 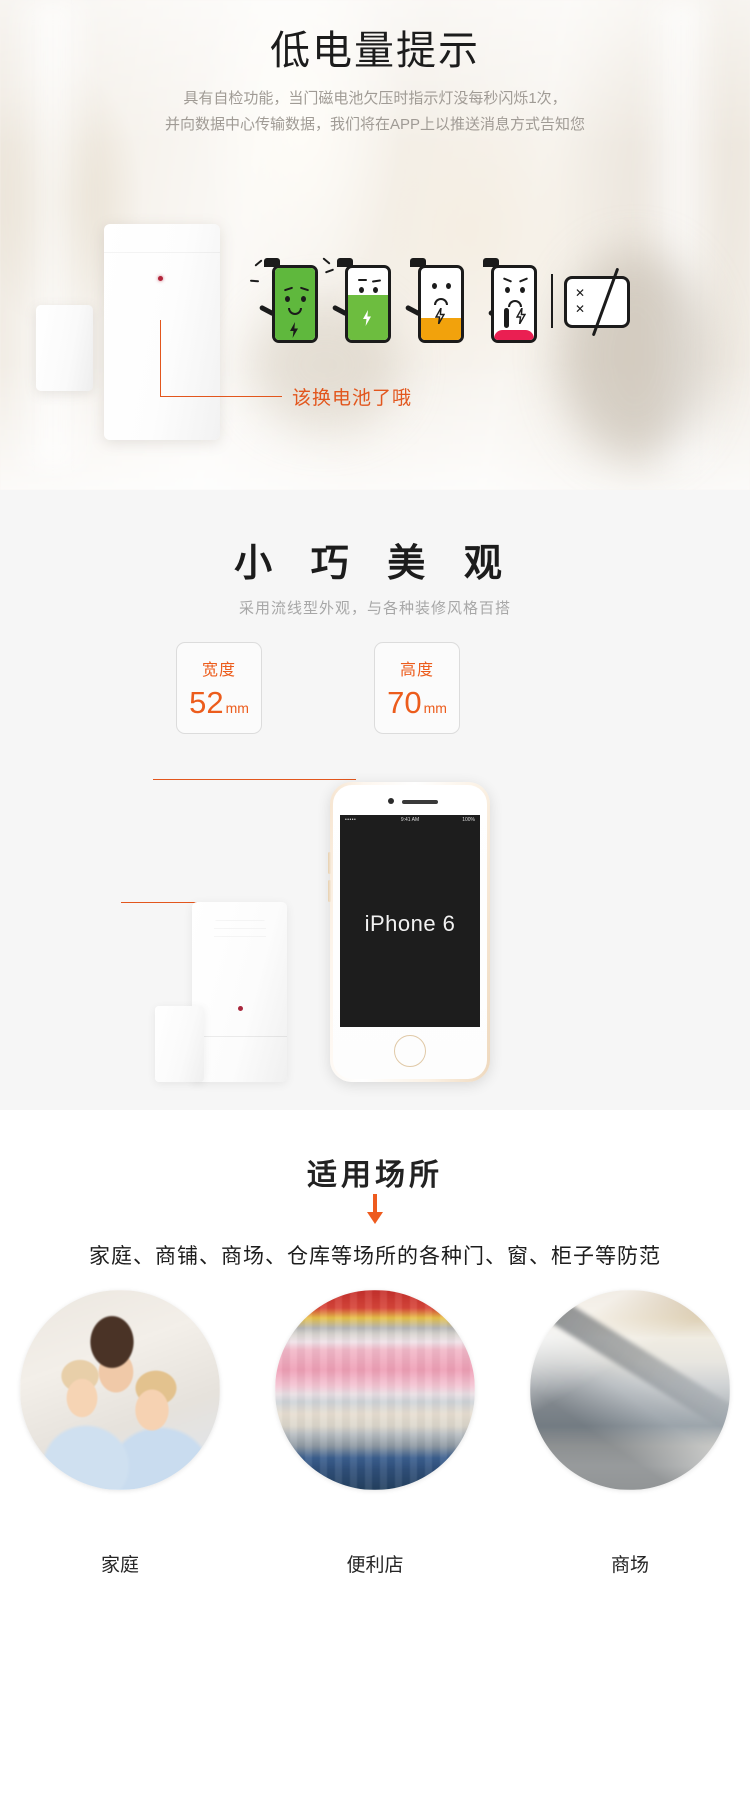 I want to click on status-bar-time: 9:41 AM, so click(x=410, y=820).